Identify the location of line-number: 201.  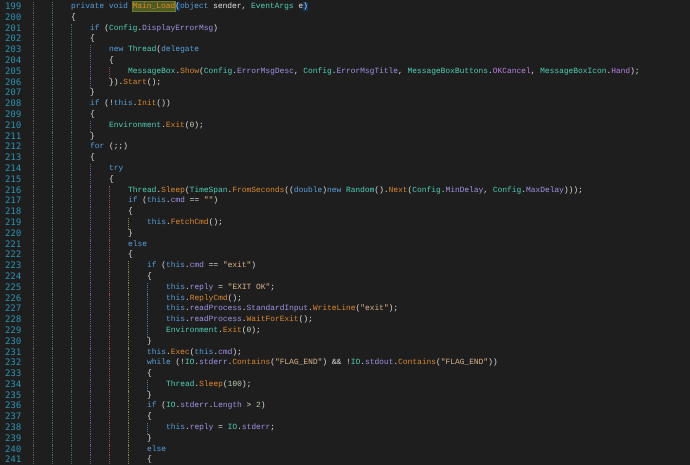
(13, 29).